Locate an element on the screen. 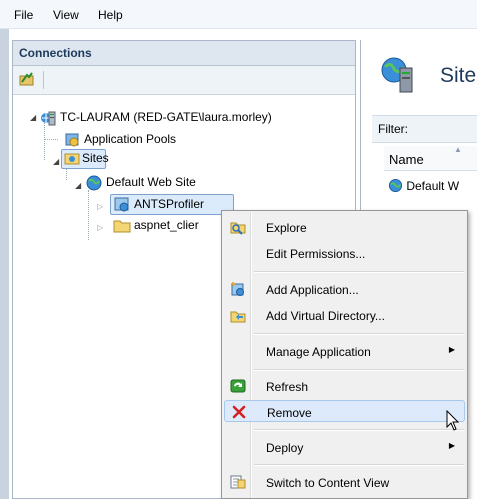  tree-node-sites: Sites is located at coordinates (95, 158).